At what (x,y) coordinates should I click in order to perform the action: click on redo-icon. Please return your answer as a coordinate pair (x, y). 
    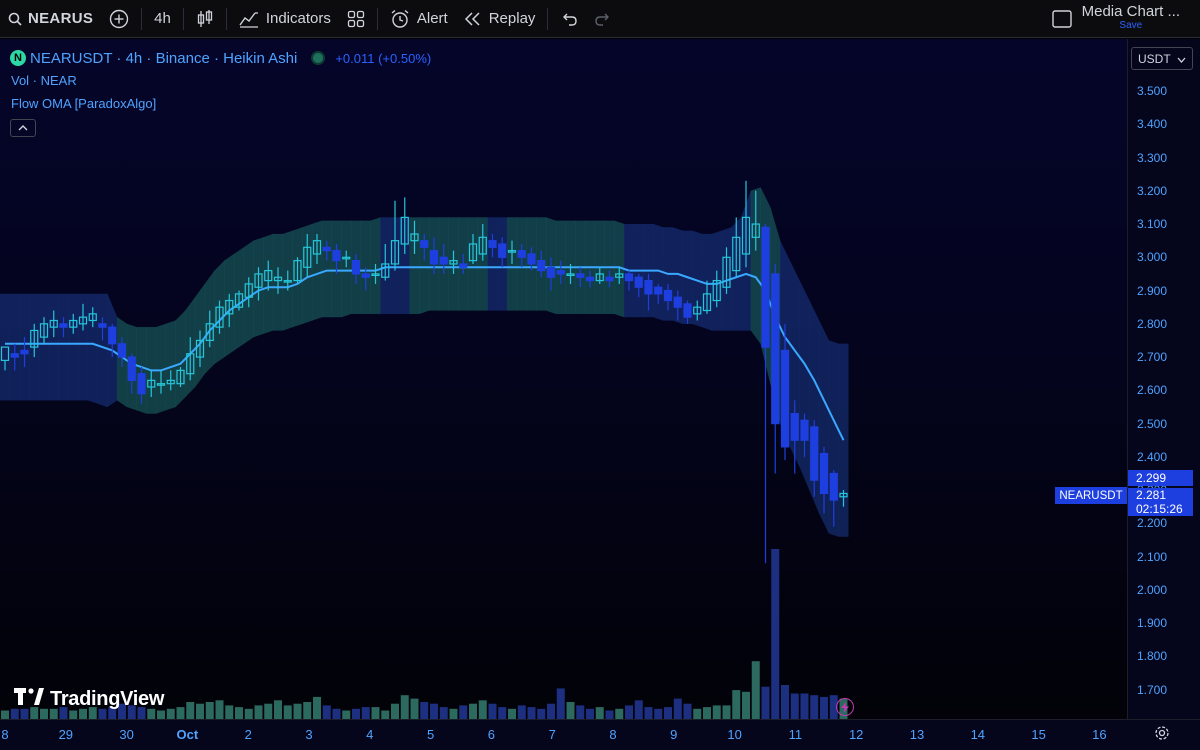
    Looking at the image, I should click on (603, 19).